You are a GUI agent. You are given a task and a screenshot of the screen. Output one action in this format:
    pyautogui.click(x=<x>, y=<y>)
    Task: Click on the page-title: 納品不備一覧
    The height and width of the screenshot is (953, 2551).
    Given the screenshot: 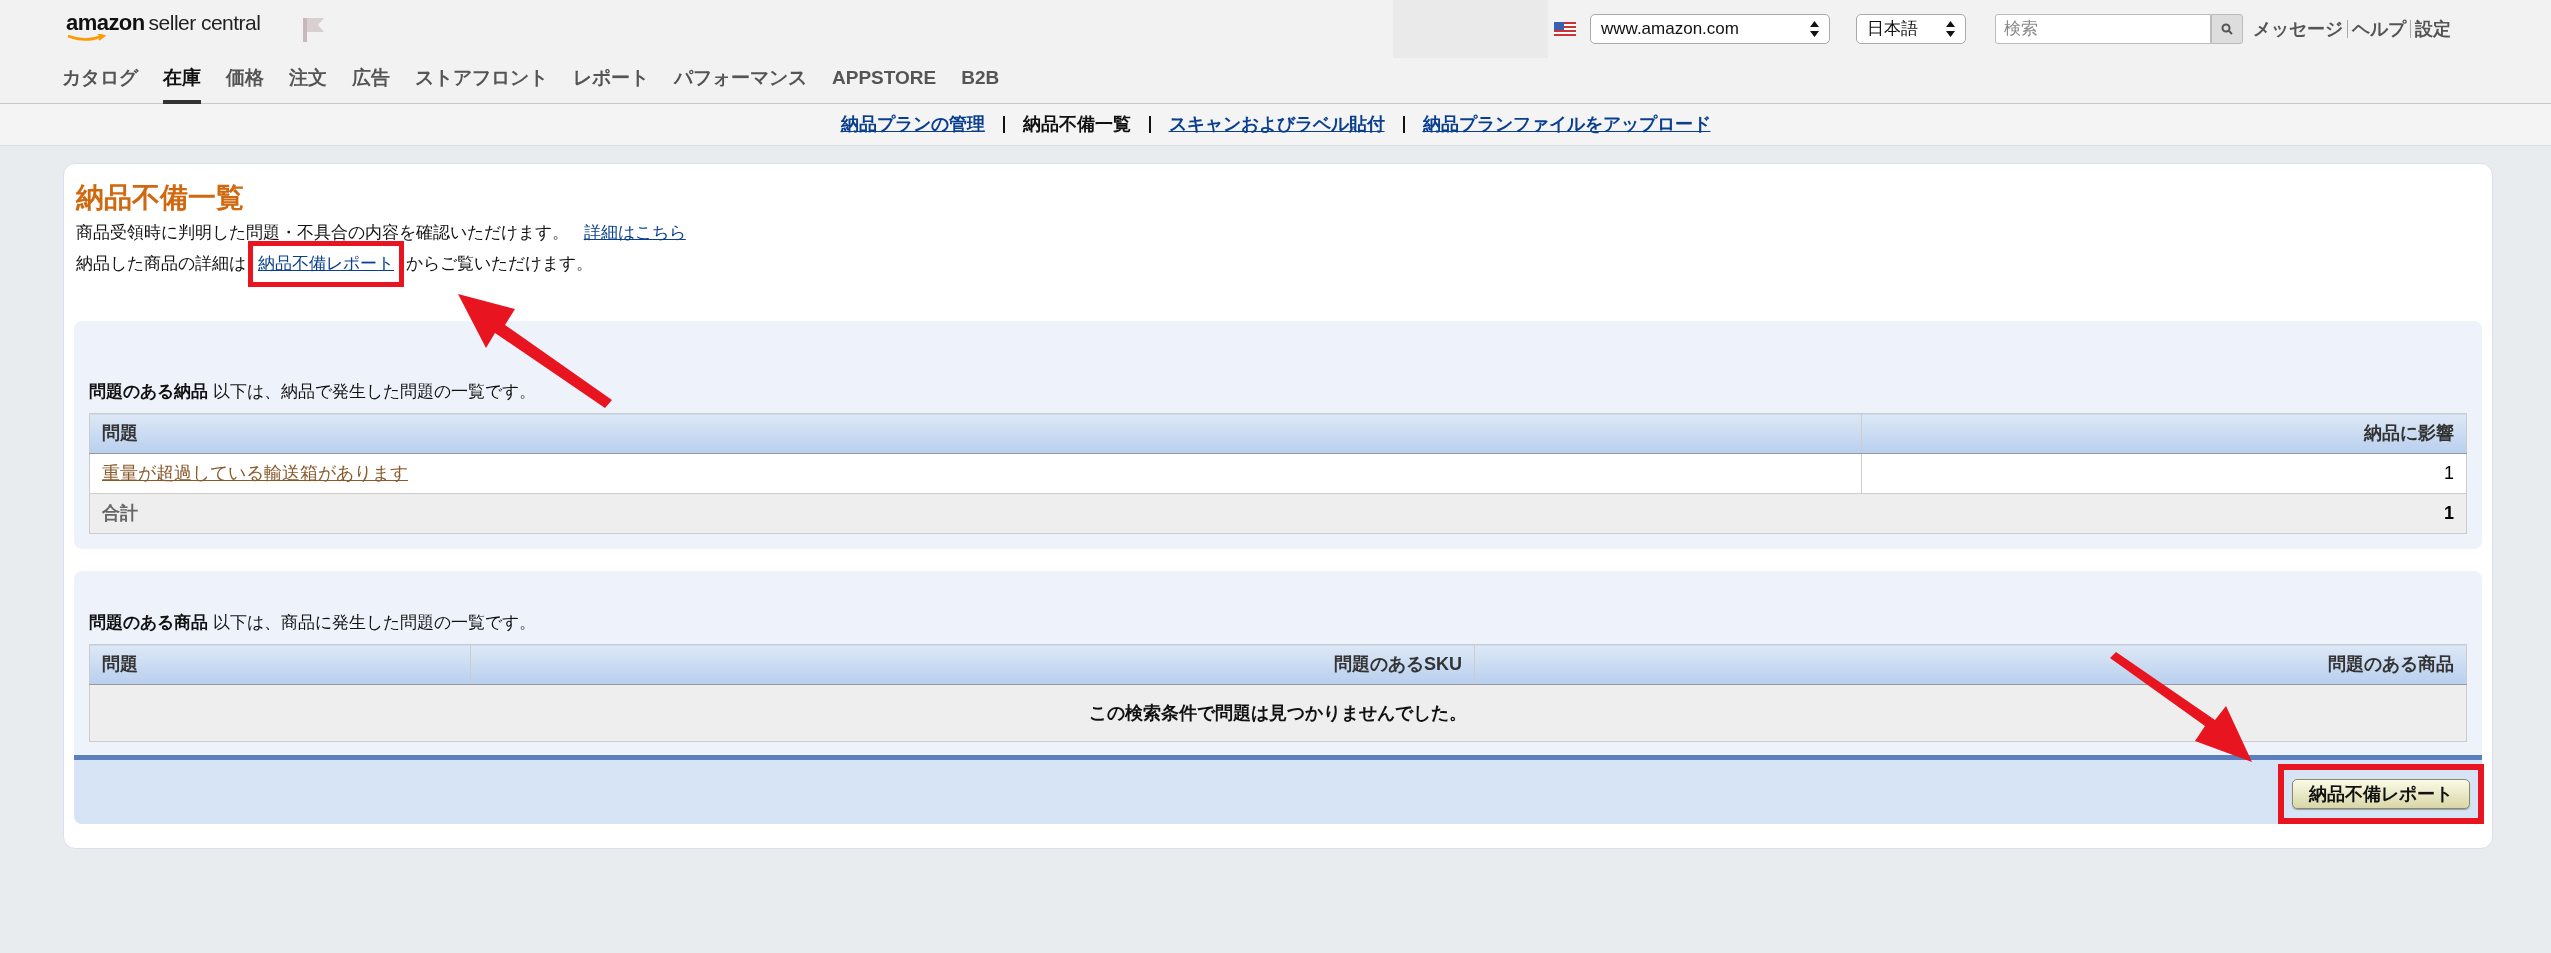 What is the action you would take?
    pyautogui.click(x=160, y=198)
    